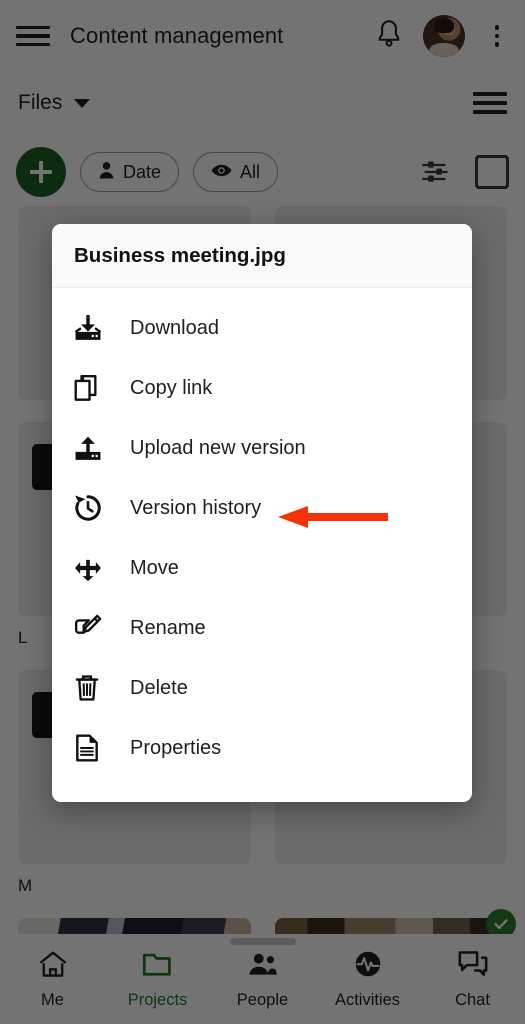 This screenshot has height=1024, width=525. Describe the element at coordinates (196, 507) in the screenshot. I see `menu-item-version-history-label: Version history` at that location.